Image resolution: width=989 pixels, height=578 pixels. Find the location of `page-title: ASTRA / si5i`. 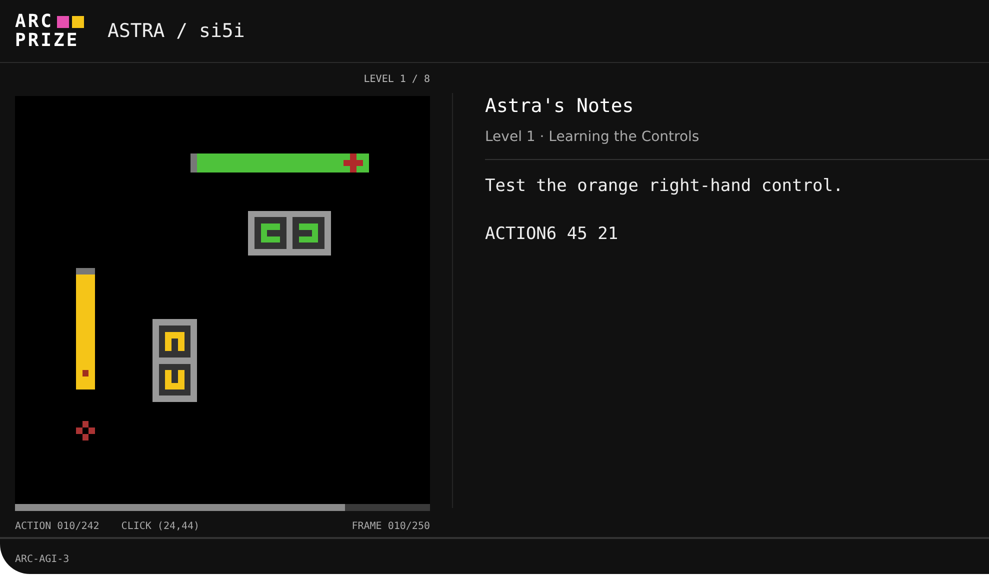

page-title: ASTRA / si5i is located at coordinates (176, 31).